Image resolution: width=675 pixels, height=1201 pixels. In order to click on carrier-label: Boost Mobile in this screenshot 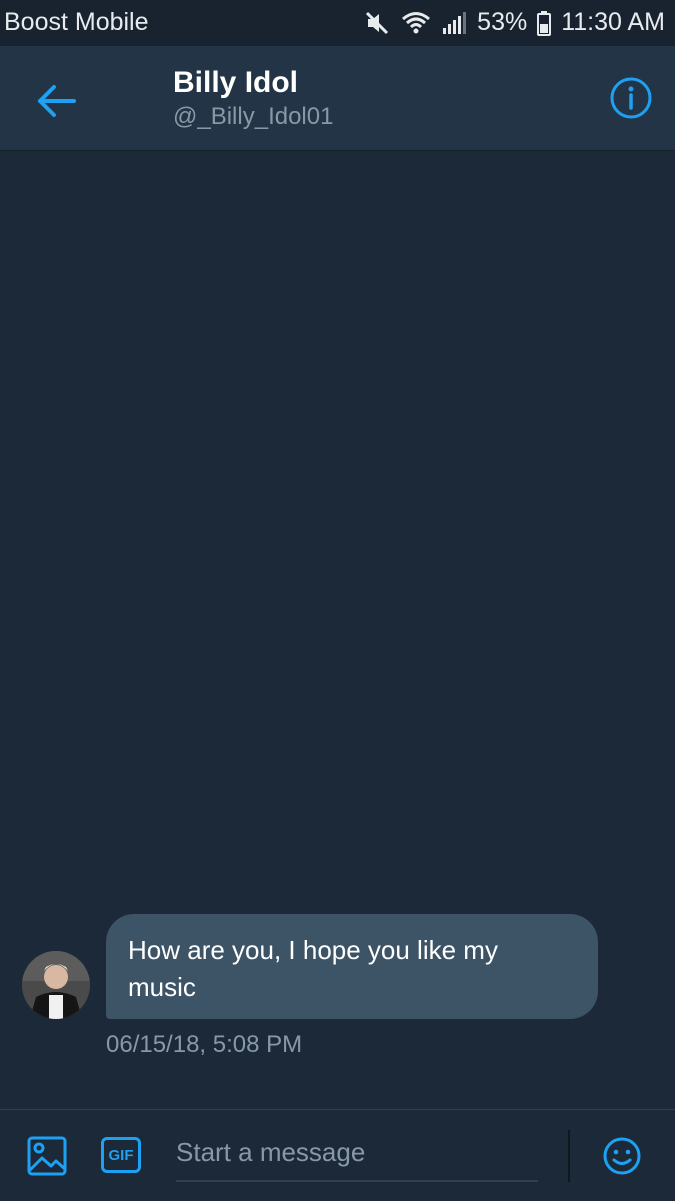, I will do `click(76, 22)`.